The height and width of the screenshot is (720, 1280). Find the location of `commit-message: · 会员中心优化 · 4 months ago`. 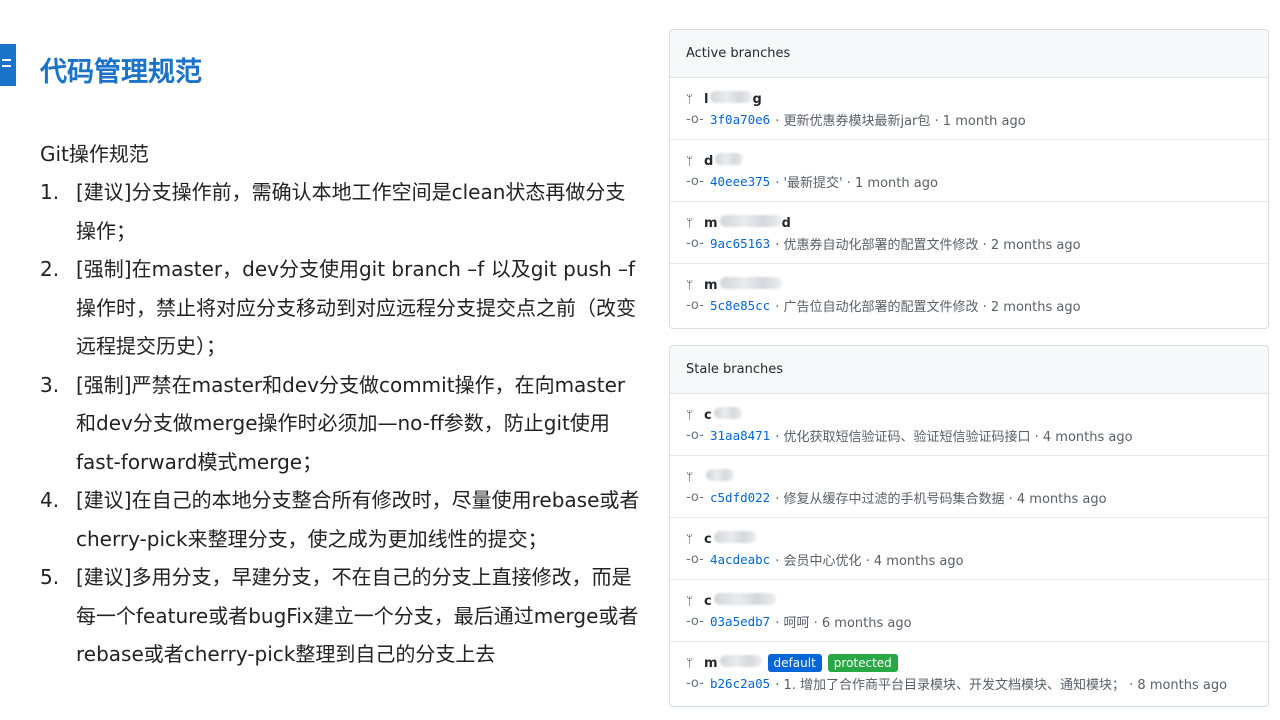

commit-message: · 会员中心优化 · 4 months ago is located at coordinates (869, 561).